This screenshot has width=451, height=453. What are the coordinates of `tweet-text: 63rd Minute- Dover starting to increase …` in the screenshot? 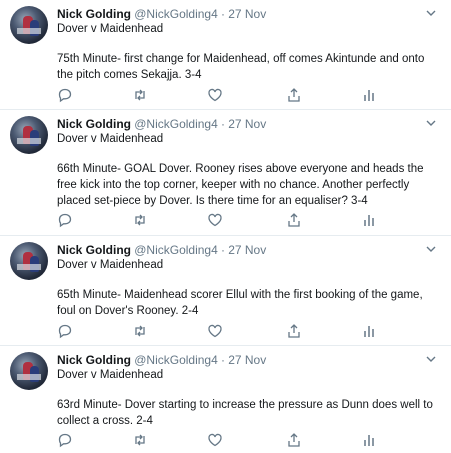 It's located at (245, 413).